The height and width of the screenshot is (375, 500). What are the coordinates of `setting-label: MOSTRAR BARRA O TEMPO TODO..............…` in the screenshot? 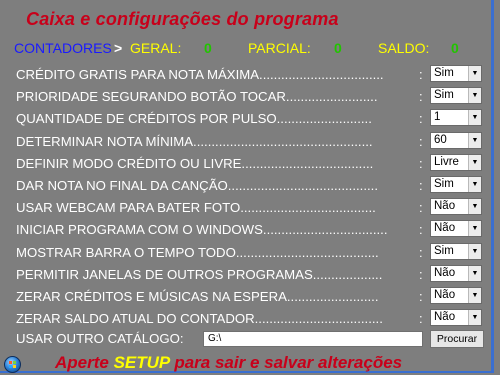 It's located at (197, 252).